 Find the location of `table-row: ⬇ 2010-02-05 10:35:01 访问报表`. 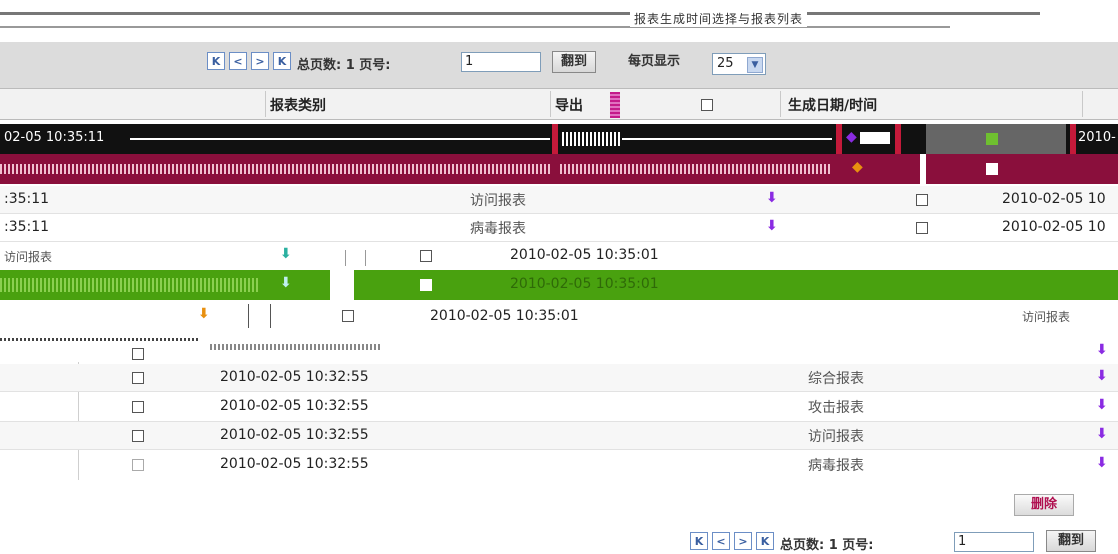

table-row: ⬇ 2010-02-05 10:35:01 访问报表 is located at coordinates (559, 317).